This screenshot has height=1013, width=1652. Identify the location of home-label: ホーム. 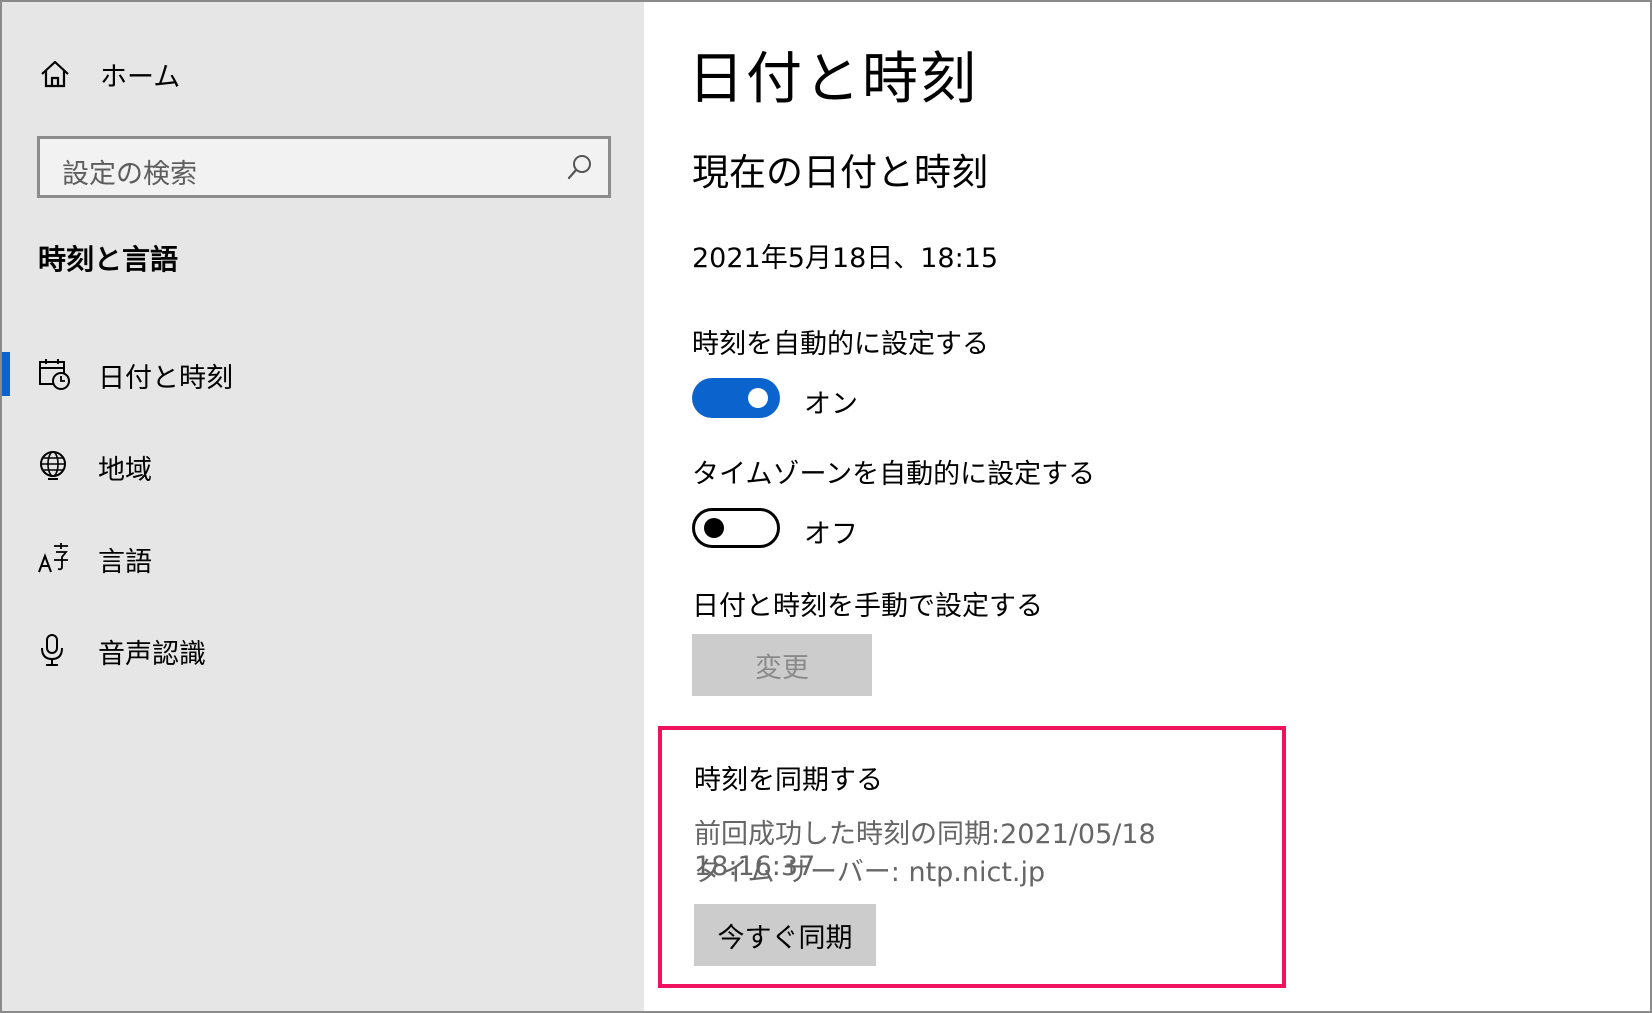
(140, 77).